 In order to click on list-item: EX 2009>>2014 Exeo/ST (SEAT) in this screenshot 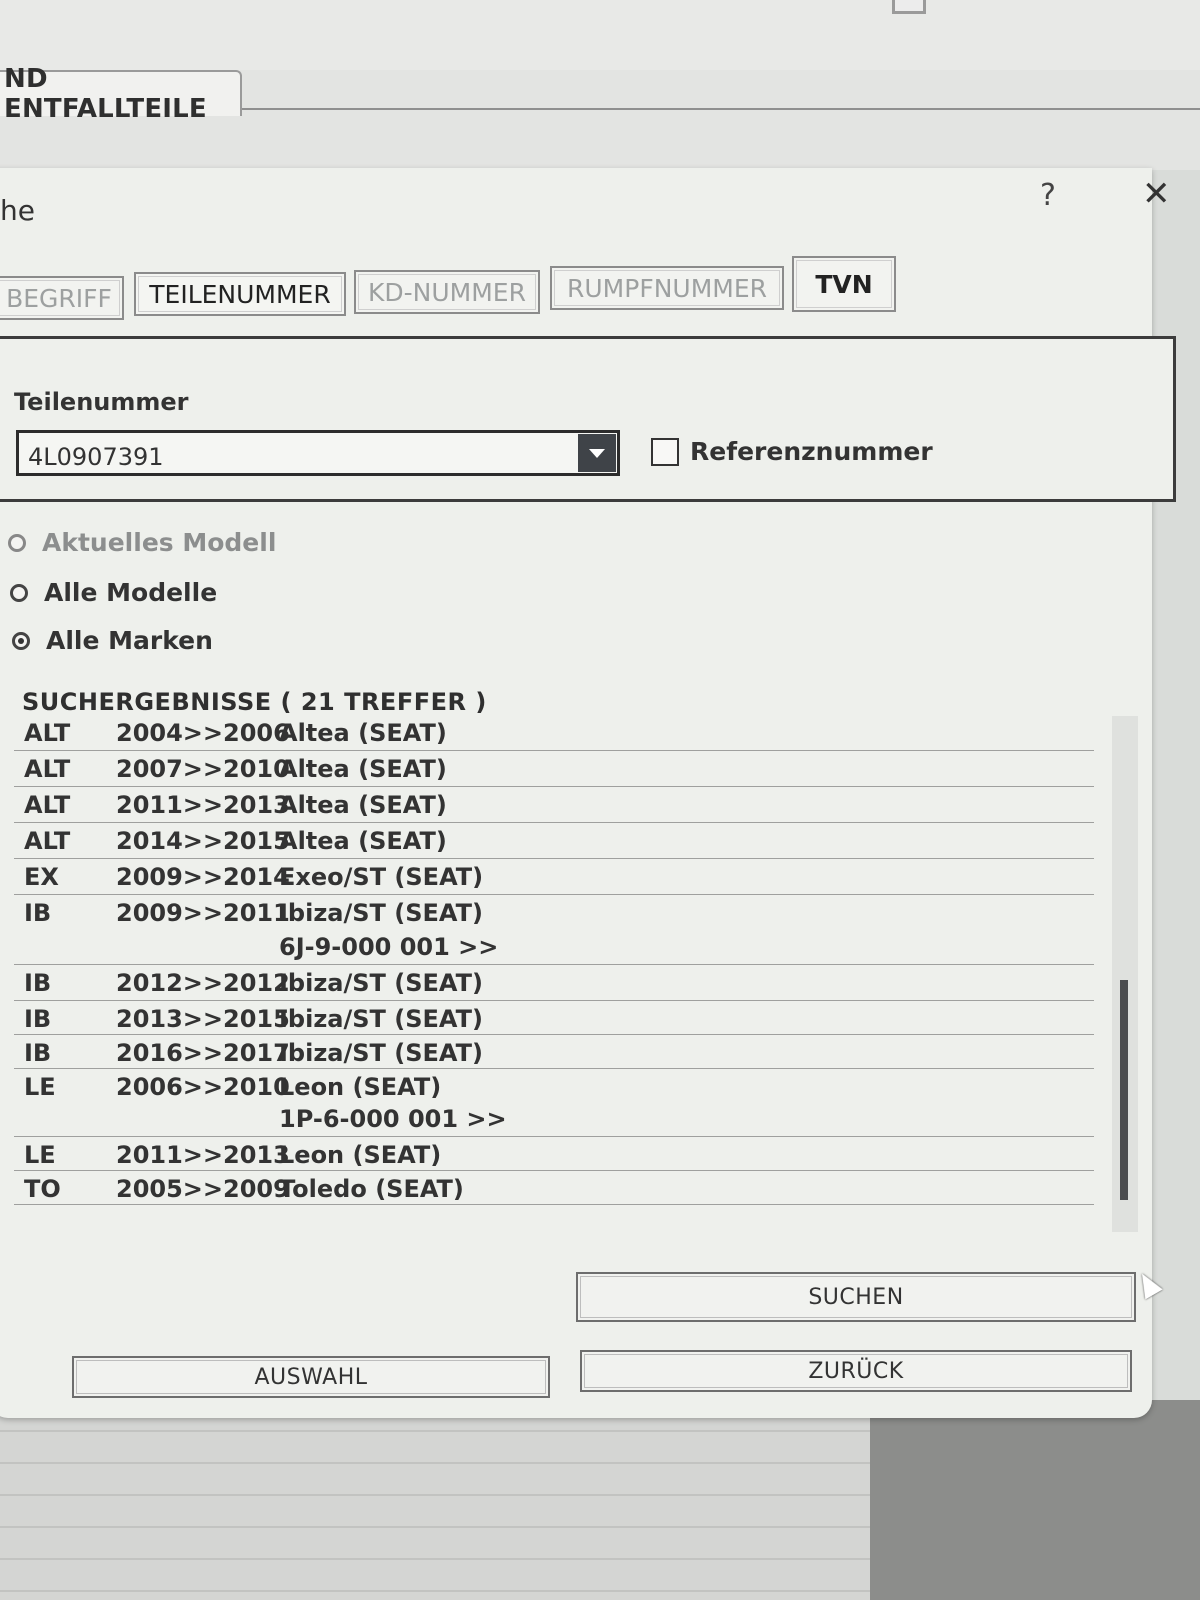, I will do `click(554, 877)`.